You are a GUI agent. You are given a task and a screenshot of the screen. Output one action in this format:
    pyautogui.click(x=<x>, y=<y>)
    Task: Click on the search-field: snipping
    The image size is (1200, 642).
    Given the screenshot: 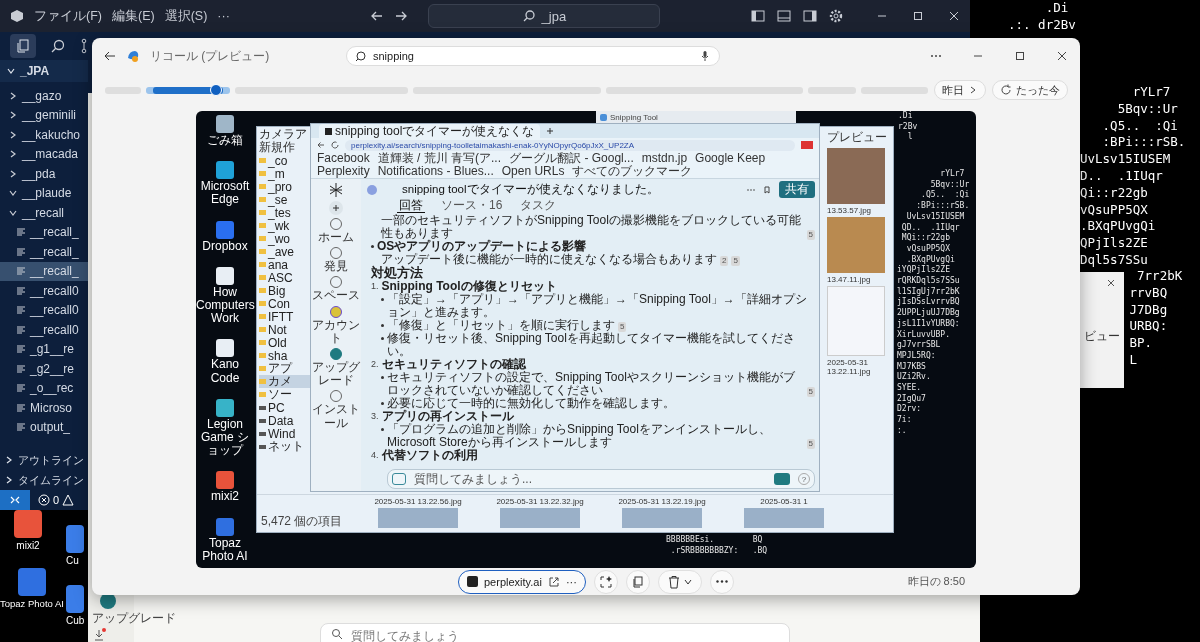 What is the action you would take?
    pyautogui.click(x=533, y=56)
    